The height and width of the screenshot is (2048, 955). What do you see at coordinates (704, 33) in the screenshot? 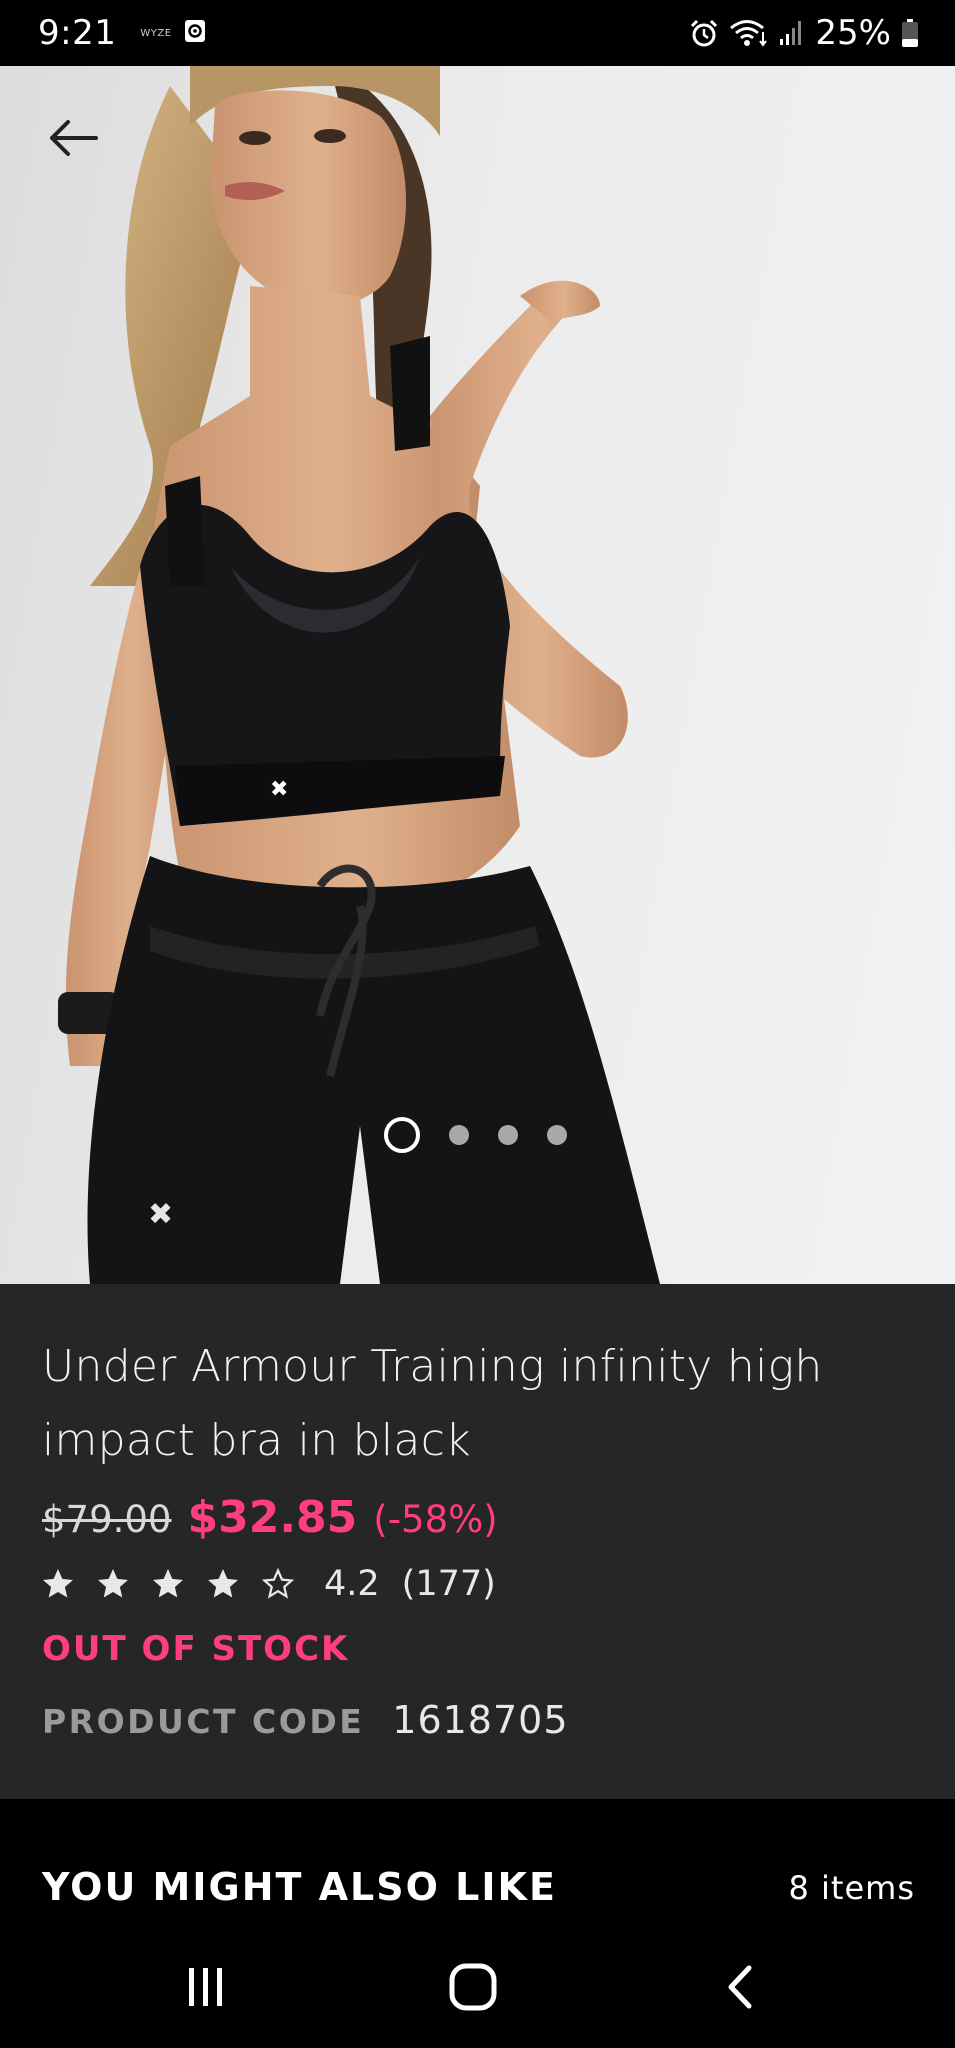
I see `alarm-icon` at bounding box center [704, 33].